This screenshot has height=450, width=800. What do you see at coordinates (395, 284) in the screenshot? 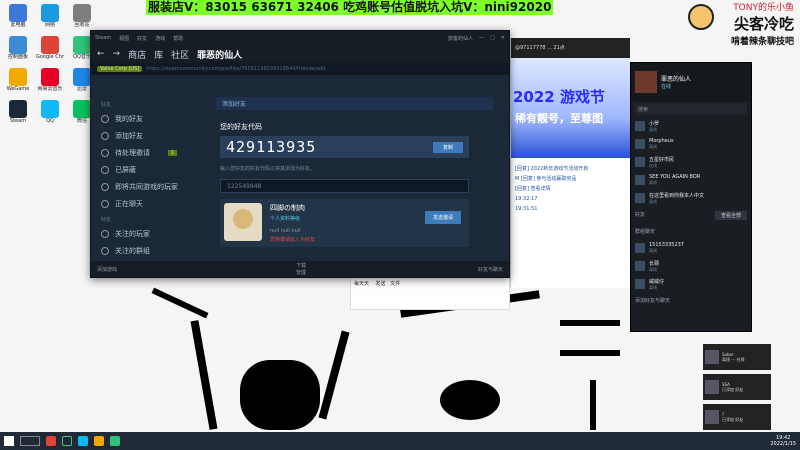
I see `qq-file-label: 文件` at bounding box center [395, 284].